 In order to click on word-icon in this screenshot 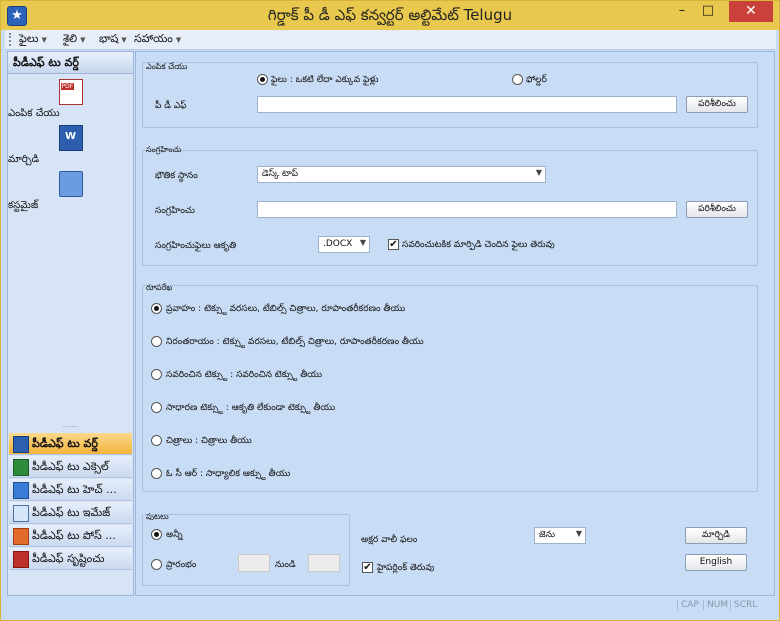, I will do `click(21, 444)`.